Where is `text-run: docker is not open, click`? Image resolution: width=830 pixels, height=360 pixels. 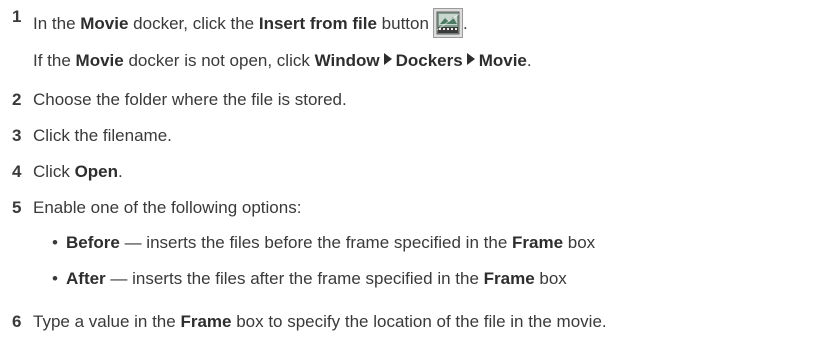 text-run: docker is not open, click is located at coordinates (219, 60).